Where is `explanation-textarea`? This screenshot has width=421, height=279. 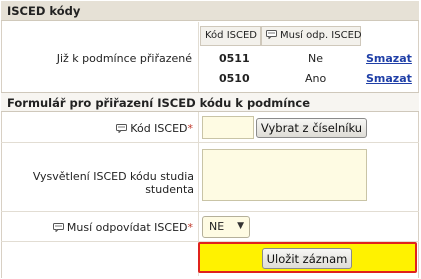
explanation-textarea is located at coordinates (284, 175).